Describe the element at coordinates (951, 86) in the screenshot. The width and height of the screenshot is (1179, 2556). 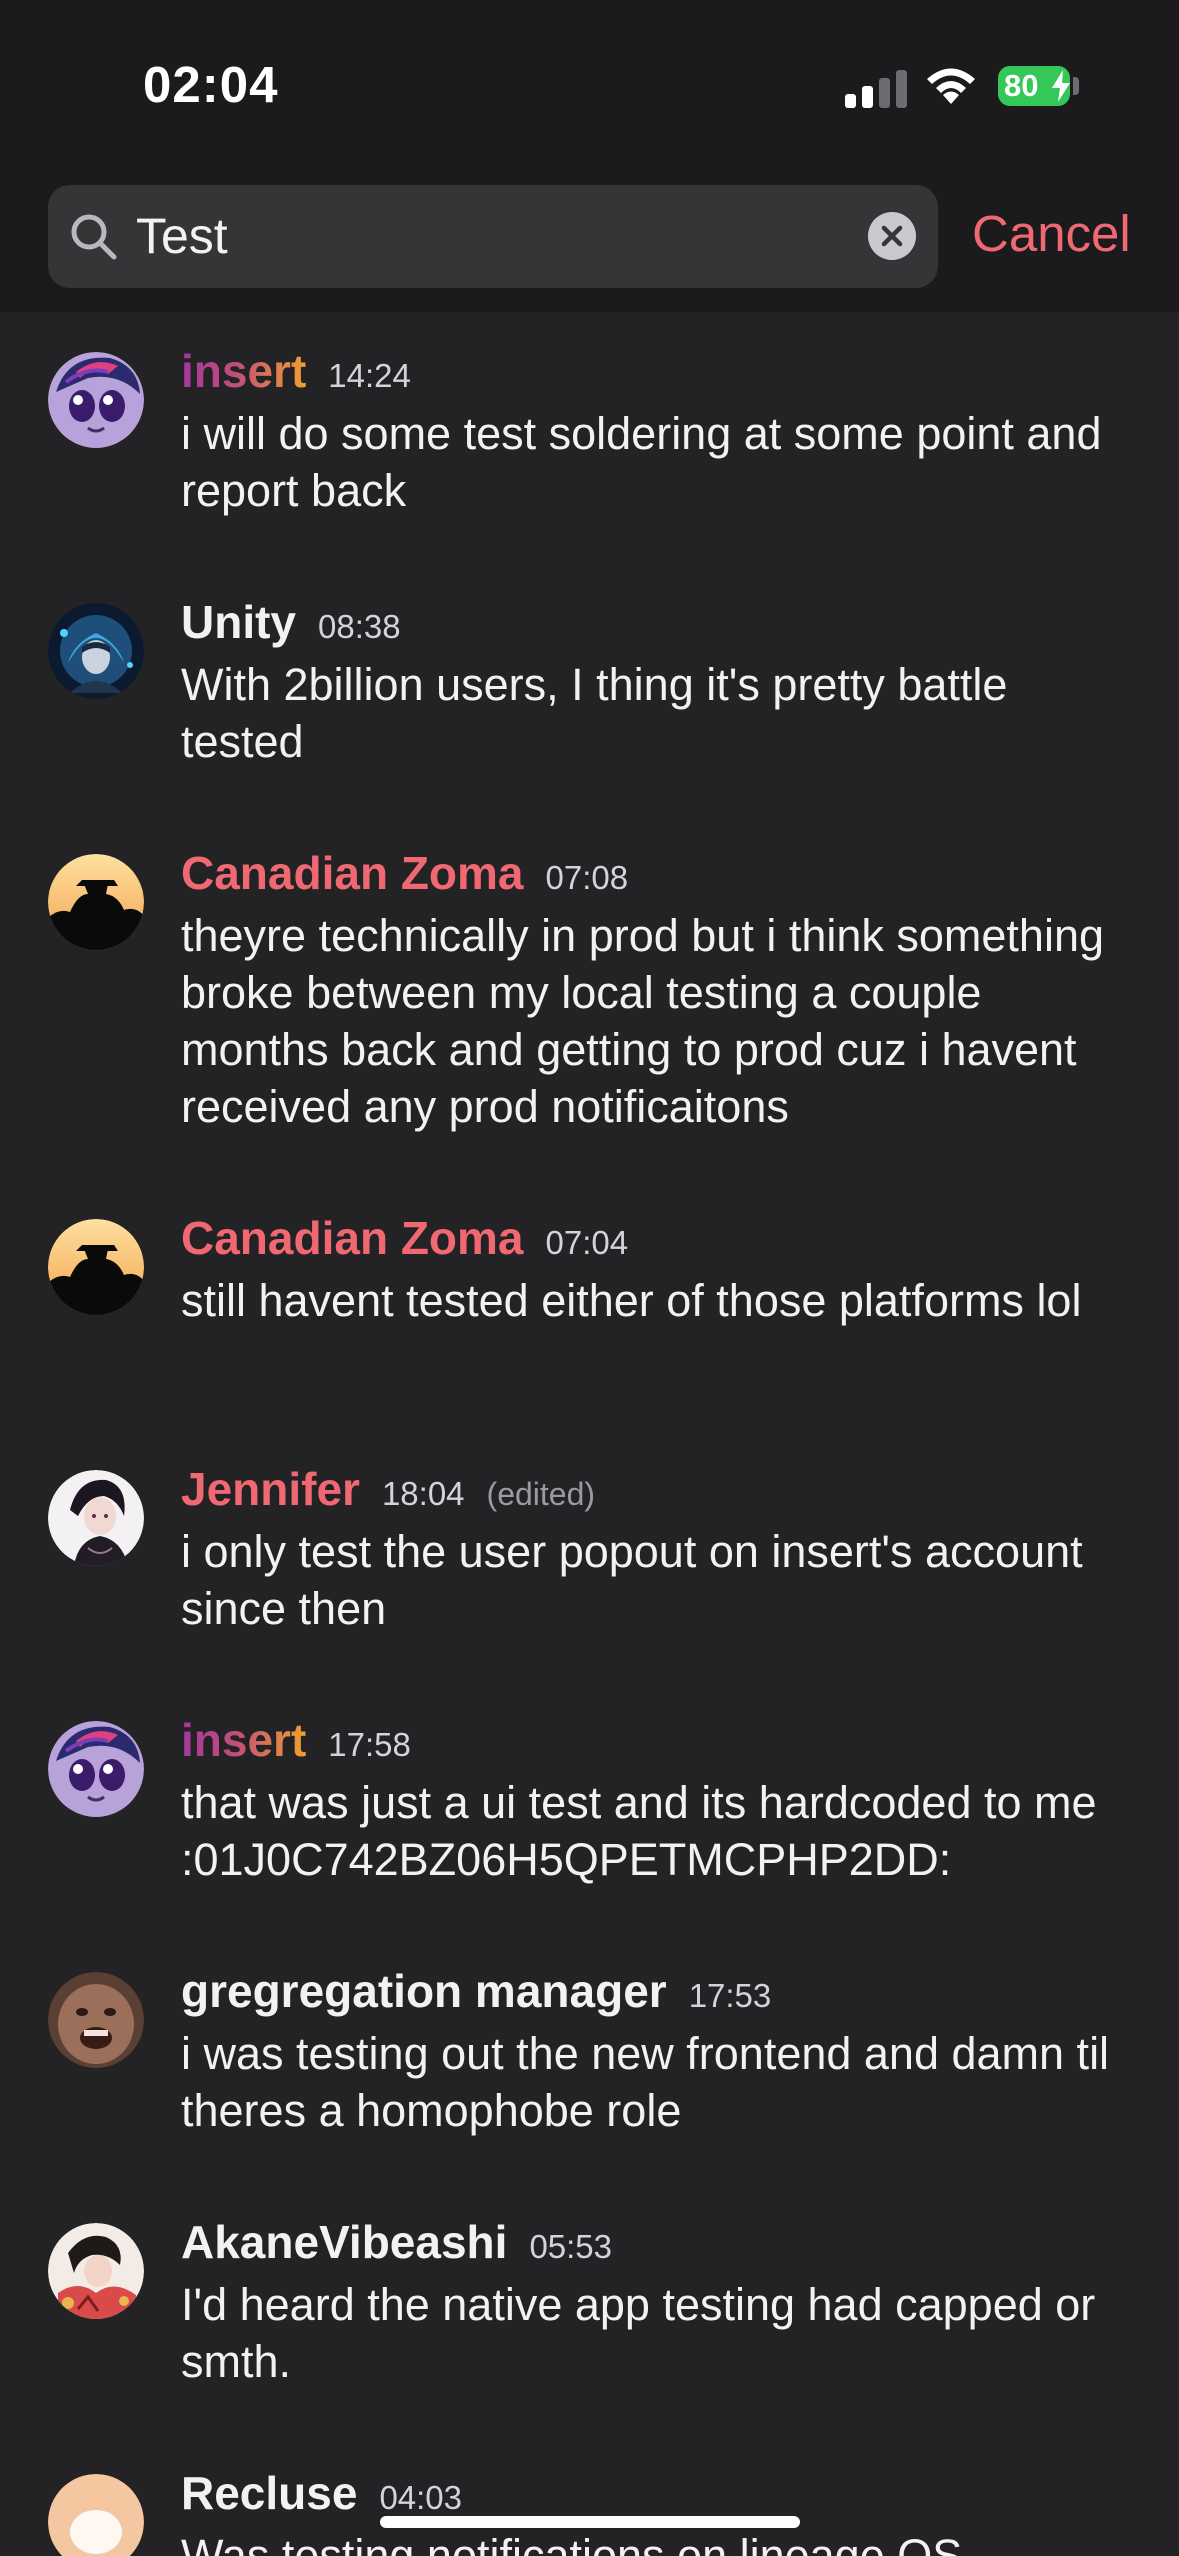
I see `wifi-icon` at that location.